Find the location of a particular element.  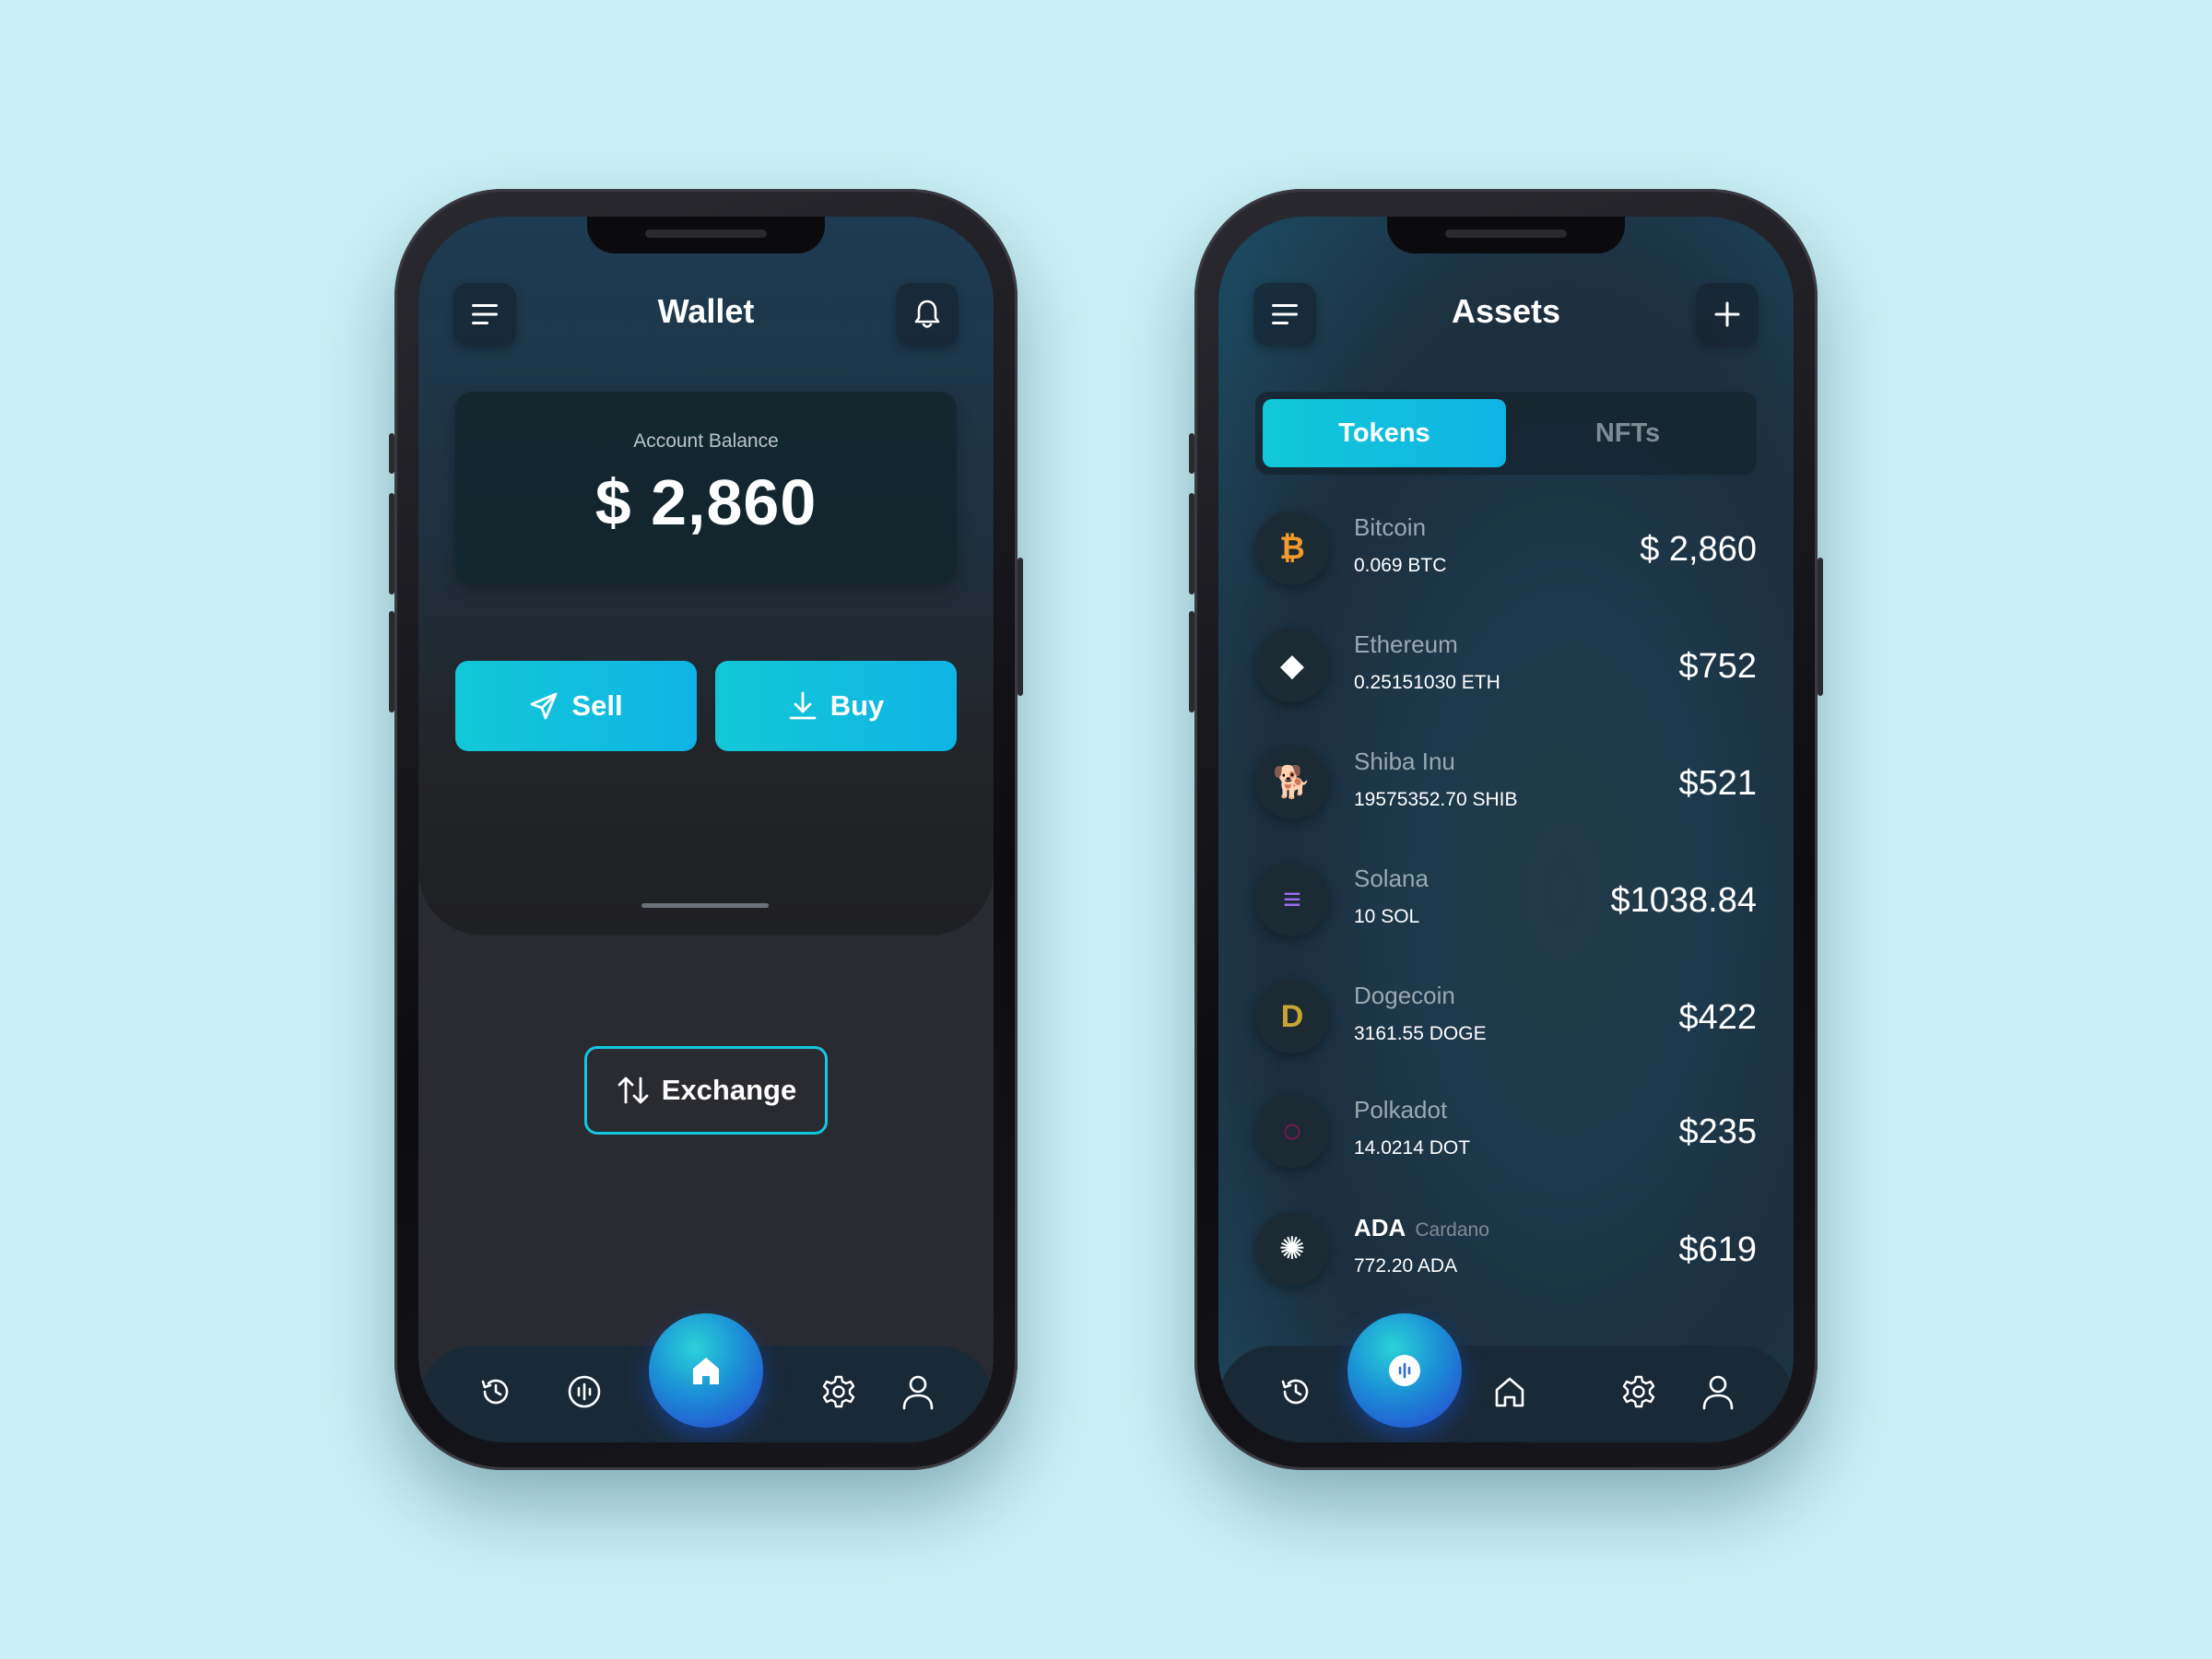

asset-value: $ 2,860 is located at coordinates (1698, 549).